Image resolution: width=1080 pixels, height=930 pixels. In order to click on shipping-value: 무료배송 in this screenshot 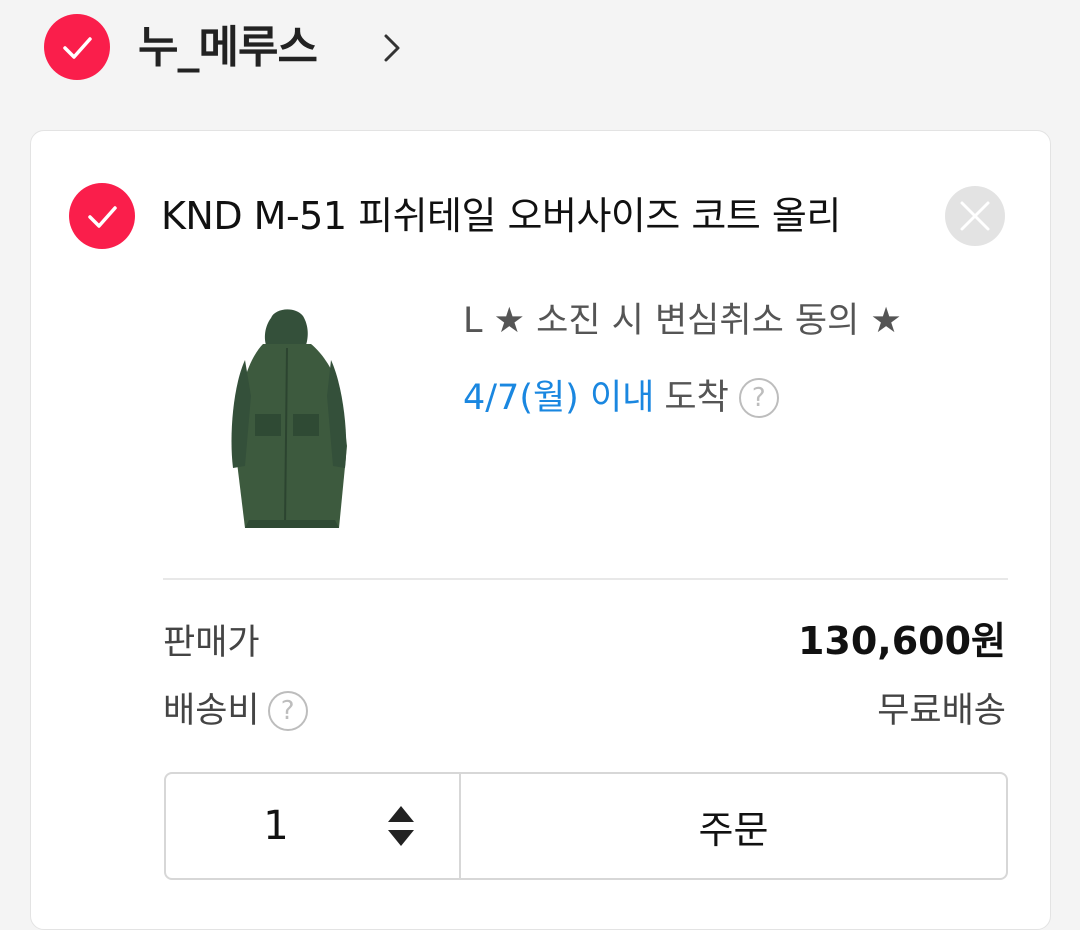, I will do `click(941, 711)`.